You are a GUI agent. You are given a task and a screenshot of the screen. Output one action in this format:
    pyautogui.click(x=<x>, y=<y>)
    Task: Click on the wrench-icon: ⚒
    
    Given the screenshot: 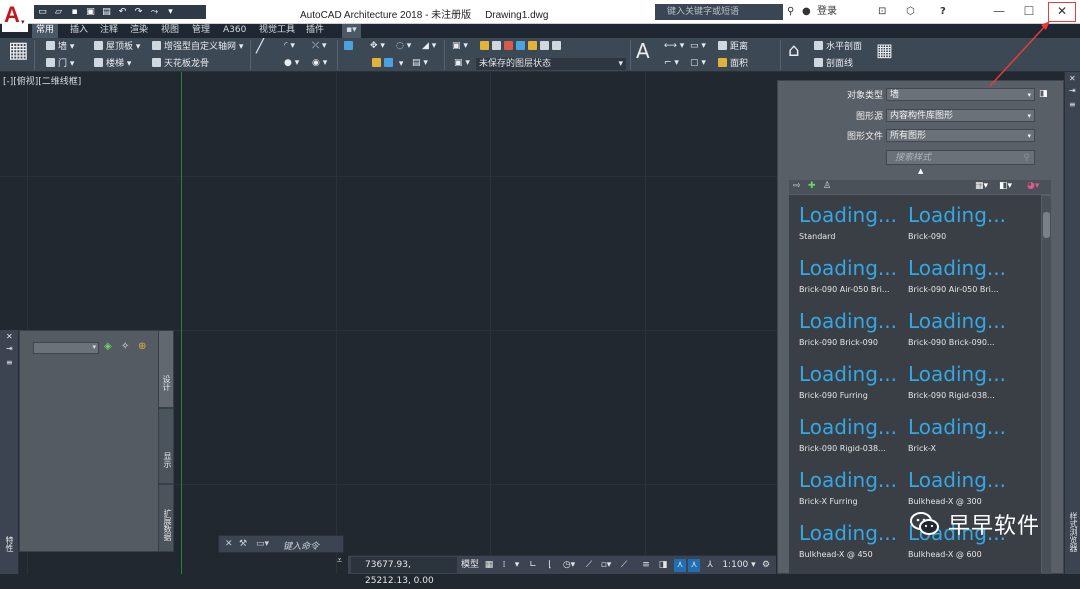 What is the action you would take?
    pyautogui.click(x=243, y=544)
    